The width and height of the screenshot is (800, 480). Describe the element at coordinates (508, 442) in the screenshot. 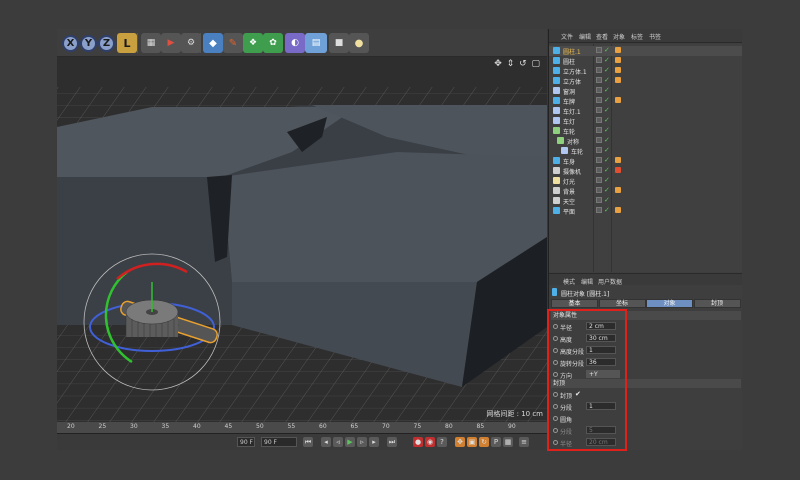

I see `record-pla-button: ▦` at that location.